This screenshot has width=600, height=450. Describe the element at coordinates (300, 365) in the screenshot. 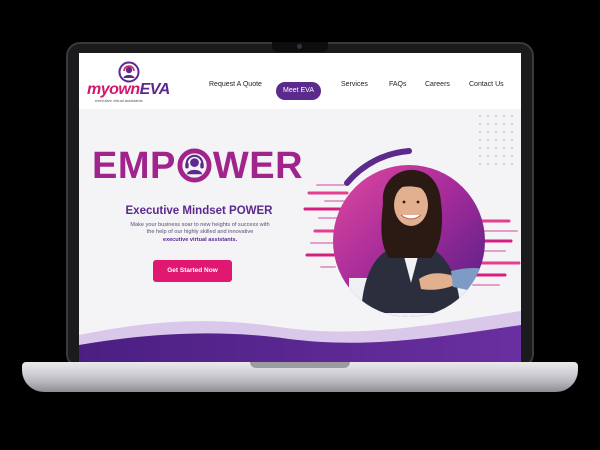

I see `laptop-base-notch` at that location.